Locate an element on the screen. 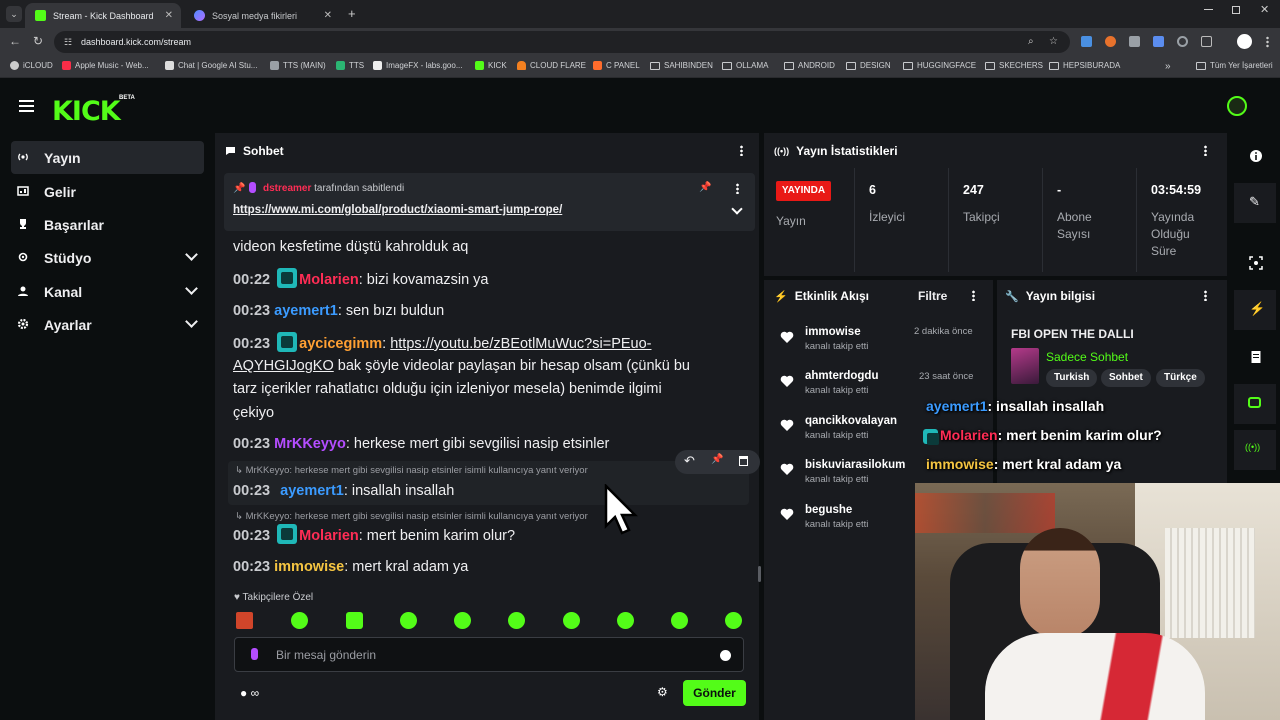 This screenshot has width=1280, height=720. chat-link: AQYHGIJogKO is located at coordinates (283, 366).